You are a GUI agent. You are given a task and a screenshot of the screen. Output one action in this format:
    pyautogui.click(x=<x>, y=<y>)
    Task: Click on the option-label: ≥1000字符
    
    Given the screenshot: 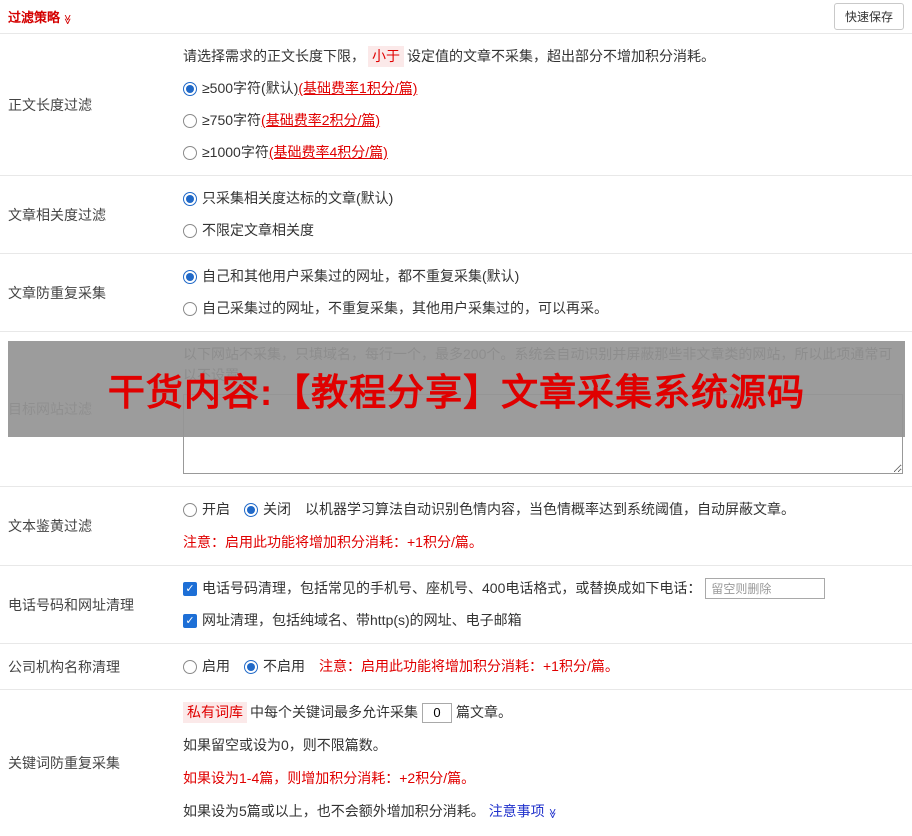 What is the action you would take?
    pyautogui.click(x=235, y=152)
    